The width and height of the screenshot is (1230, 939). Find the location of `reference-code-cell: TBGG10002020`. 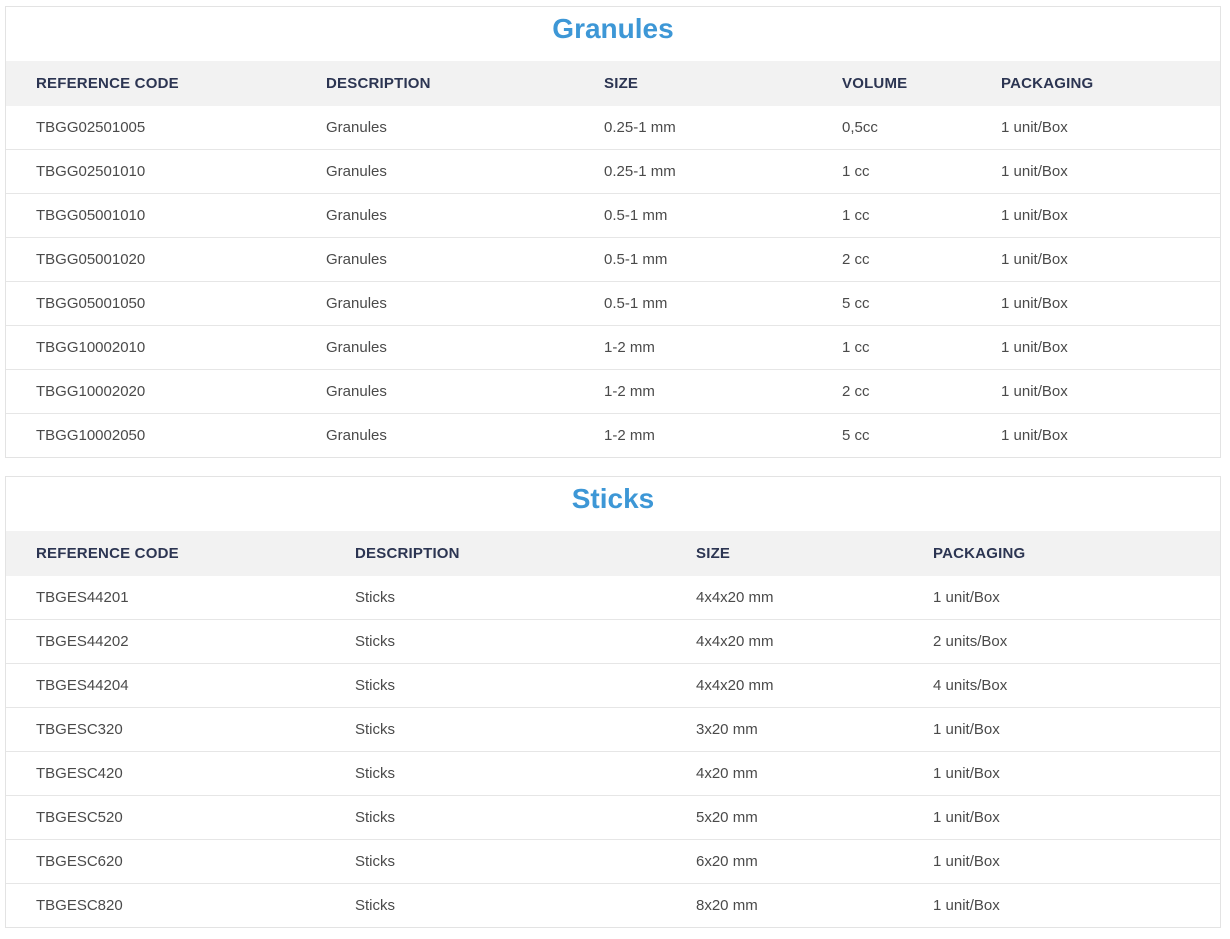

reference-code-cell: TBGG10002020 is located at coordinates (166, 391).